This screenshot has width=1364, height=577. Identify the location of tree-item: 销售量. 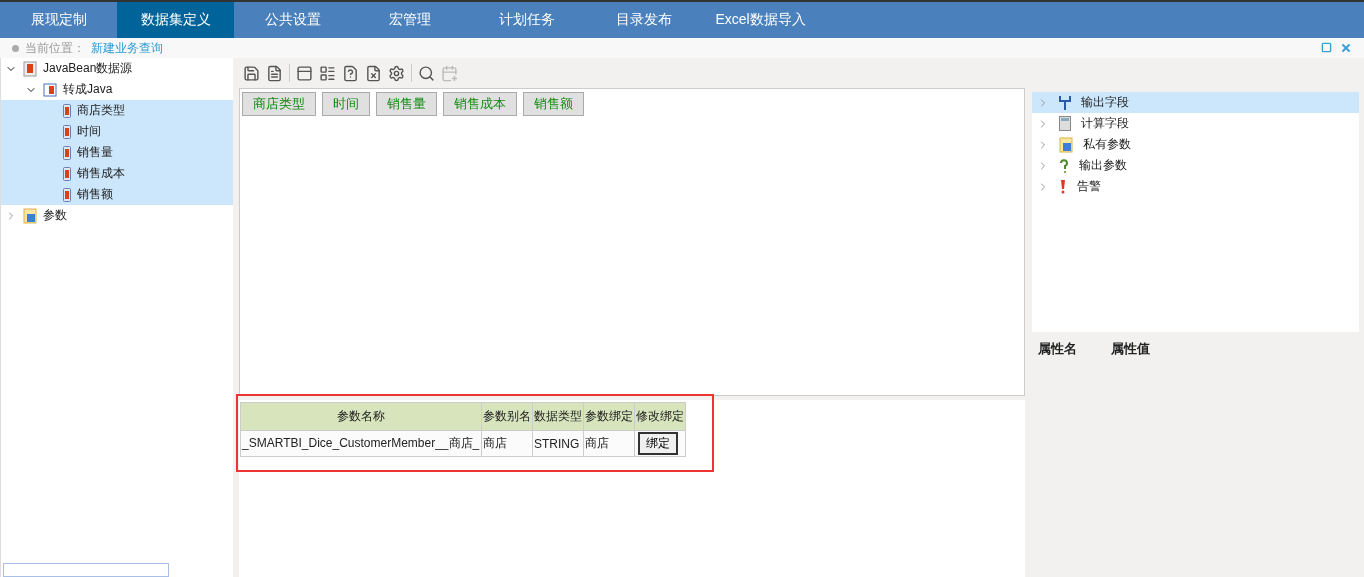
(117, 152).